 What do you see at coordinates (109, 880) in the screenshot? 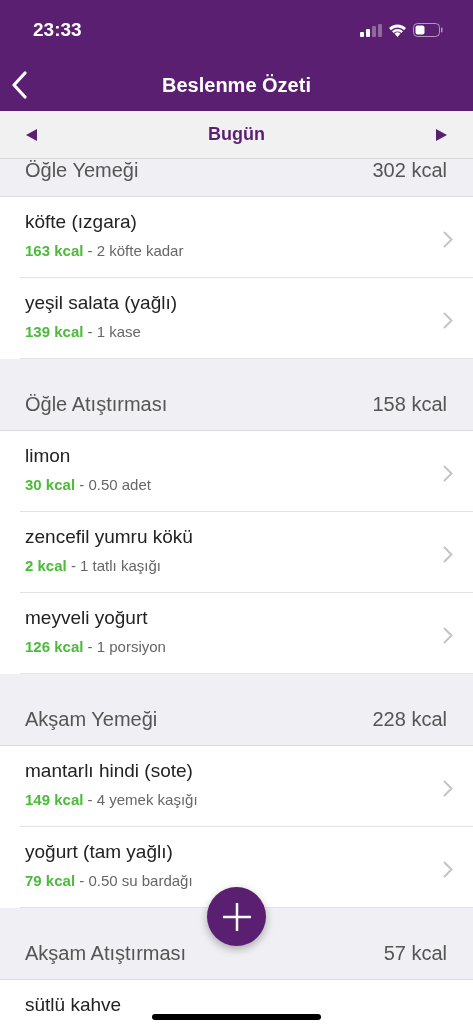
I see `food-details: 79 kcal - 0.50 su bardağı` at bounding box center [109, 880].